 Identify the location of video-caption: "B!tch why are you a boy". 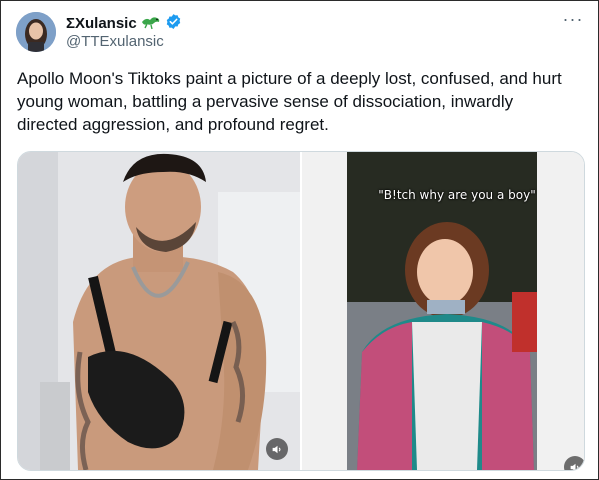
(457, 195).